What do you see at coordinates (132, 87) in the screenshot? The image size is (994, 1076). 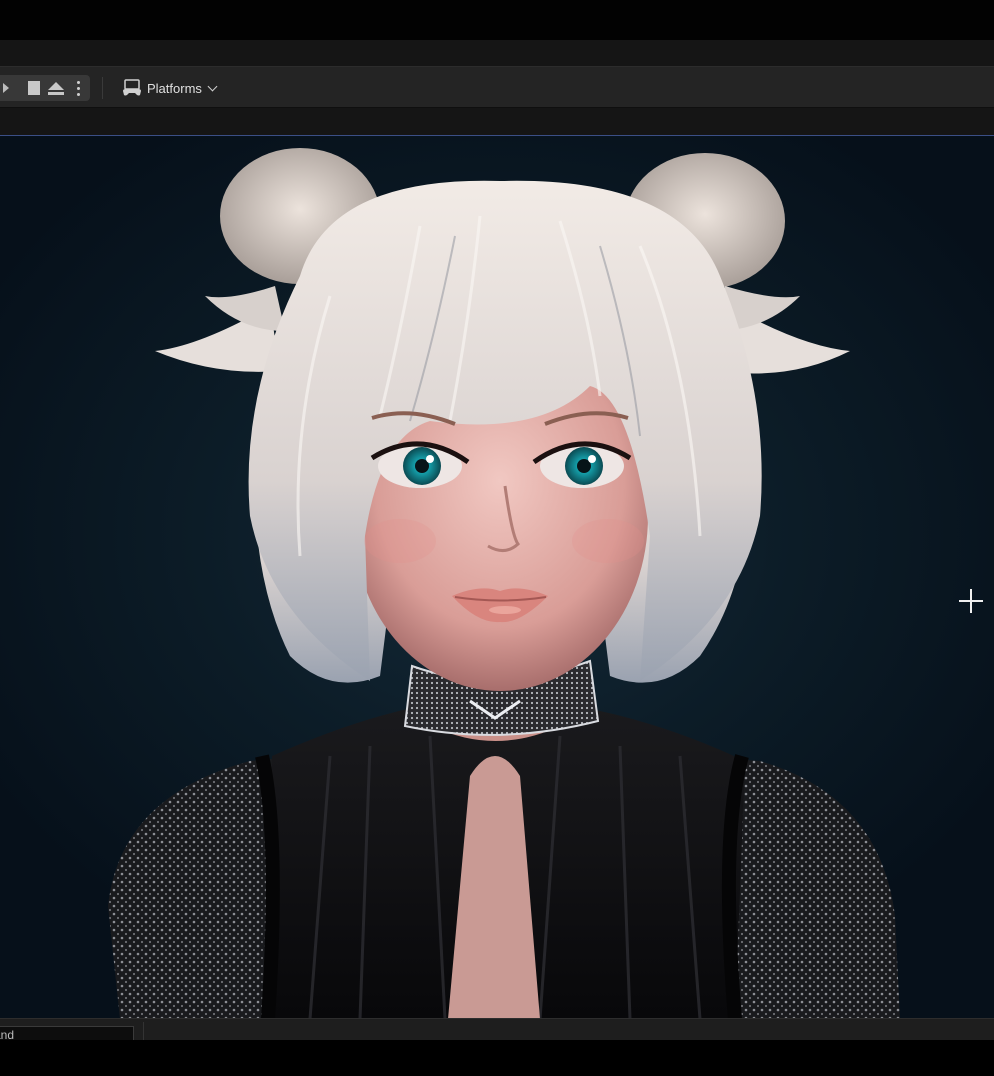 I see `platforms-icon` at bounding box center [132, 87].